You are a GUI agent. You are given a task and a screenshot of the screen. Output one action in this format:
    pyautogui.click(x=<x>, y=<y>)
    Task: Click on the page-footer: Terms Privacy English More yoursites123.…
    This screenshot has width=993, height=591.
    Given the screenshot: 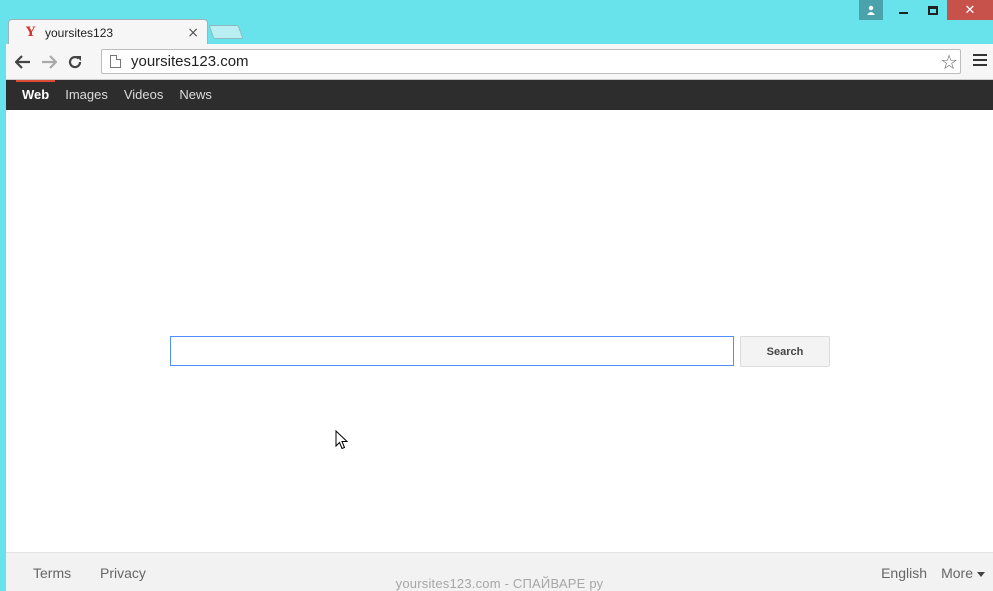 What is the action you would take?
    pyautogui.click(x=499, y=571)
    